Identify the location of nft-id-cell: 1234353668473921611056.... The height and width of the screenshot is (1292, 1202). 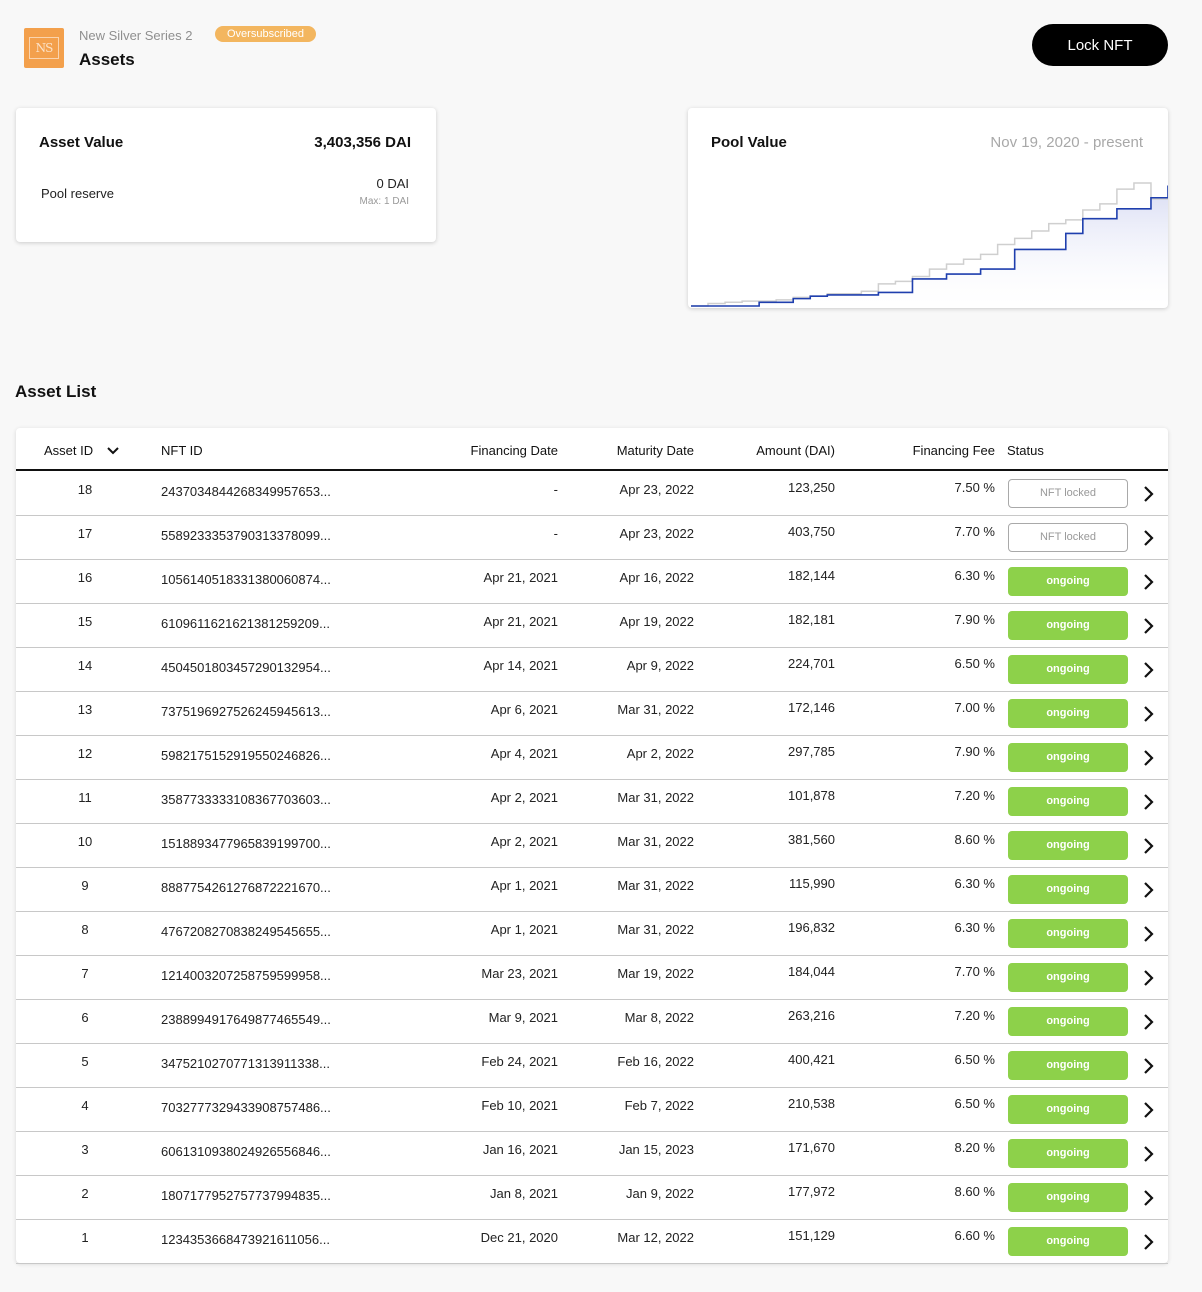
(245, 1239).